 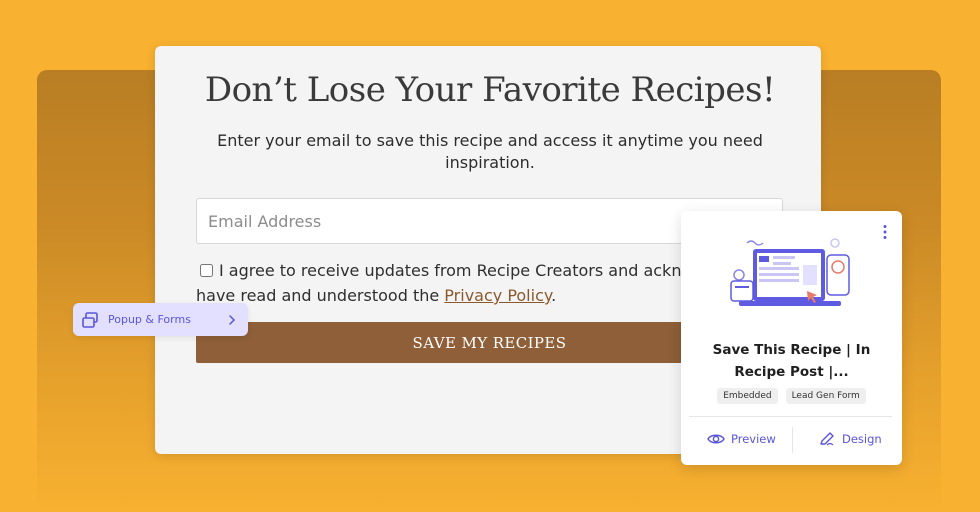 What do you see at coordinates (206, 270) in the screenshot?
I see `consent-checkbox` at bounding box center [206, 270].